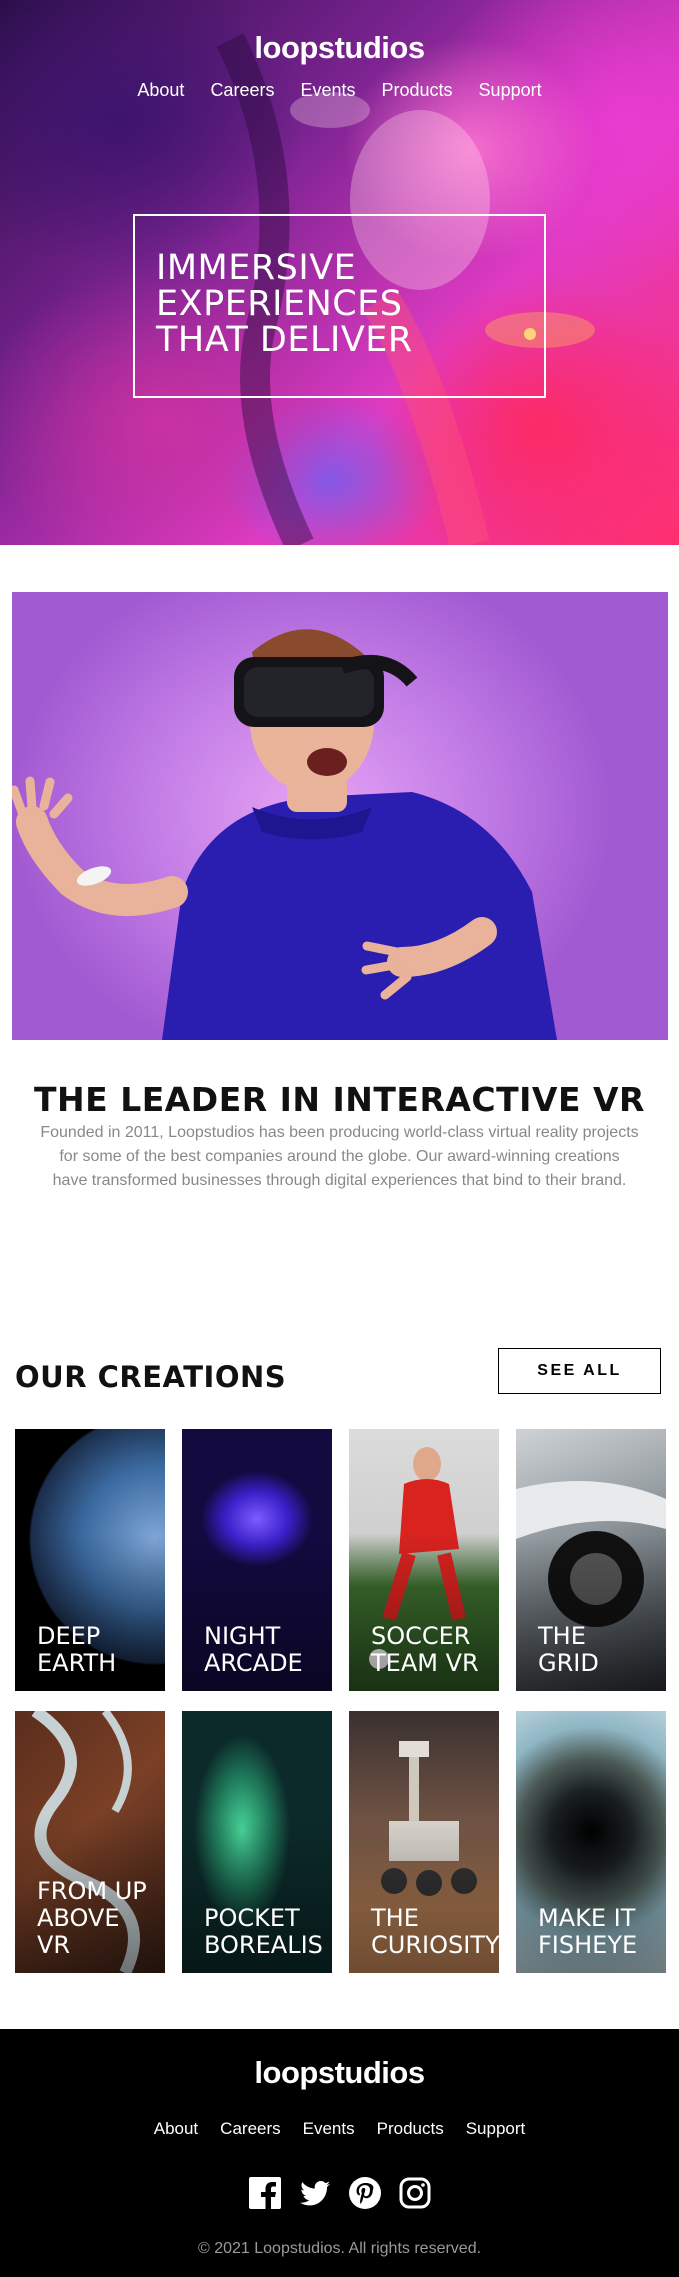 Image resolution: width=679 pixels, height=2277 pixels. Describe the element at coordinates (263, 1931) in the screenshot. I see `creation-card-label: POCKET BOREALIS` at that location.